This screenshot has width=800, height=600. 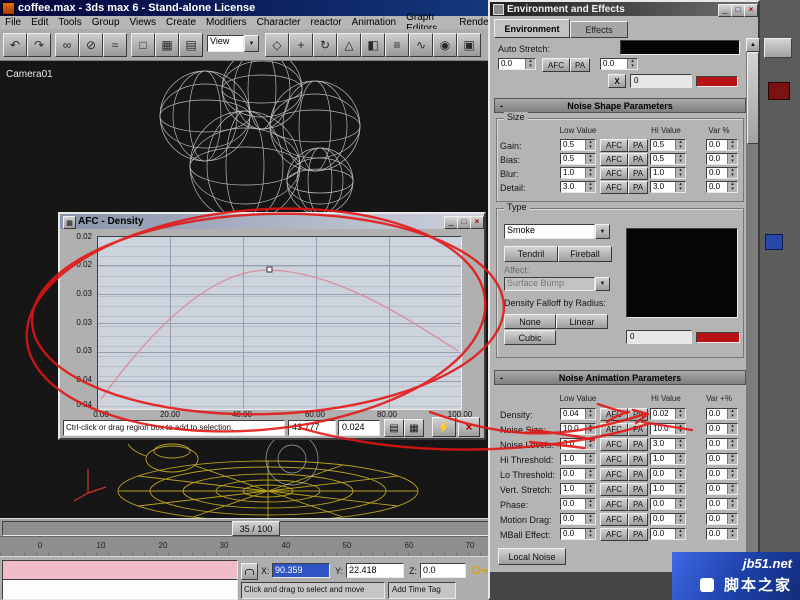 I want to click on lo-threshold-hi-spinner: 0.0, so click(x=668, y=474).